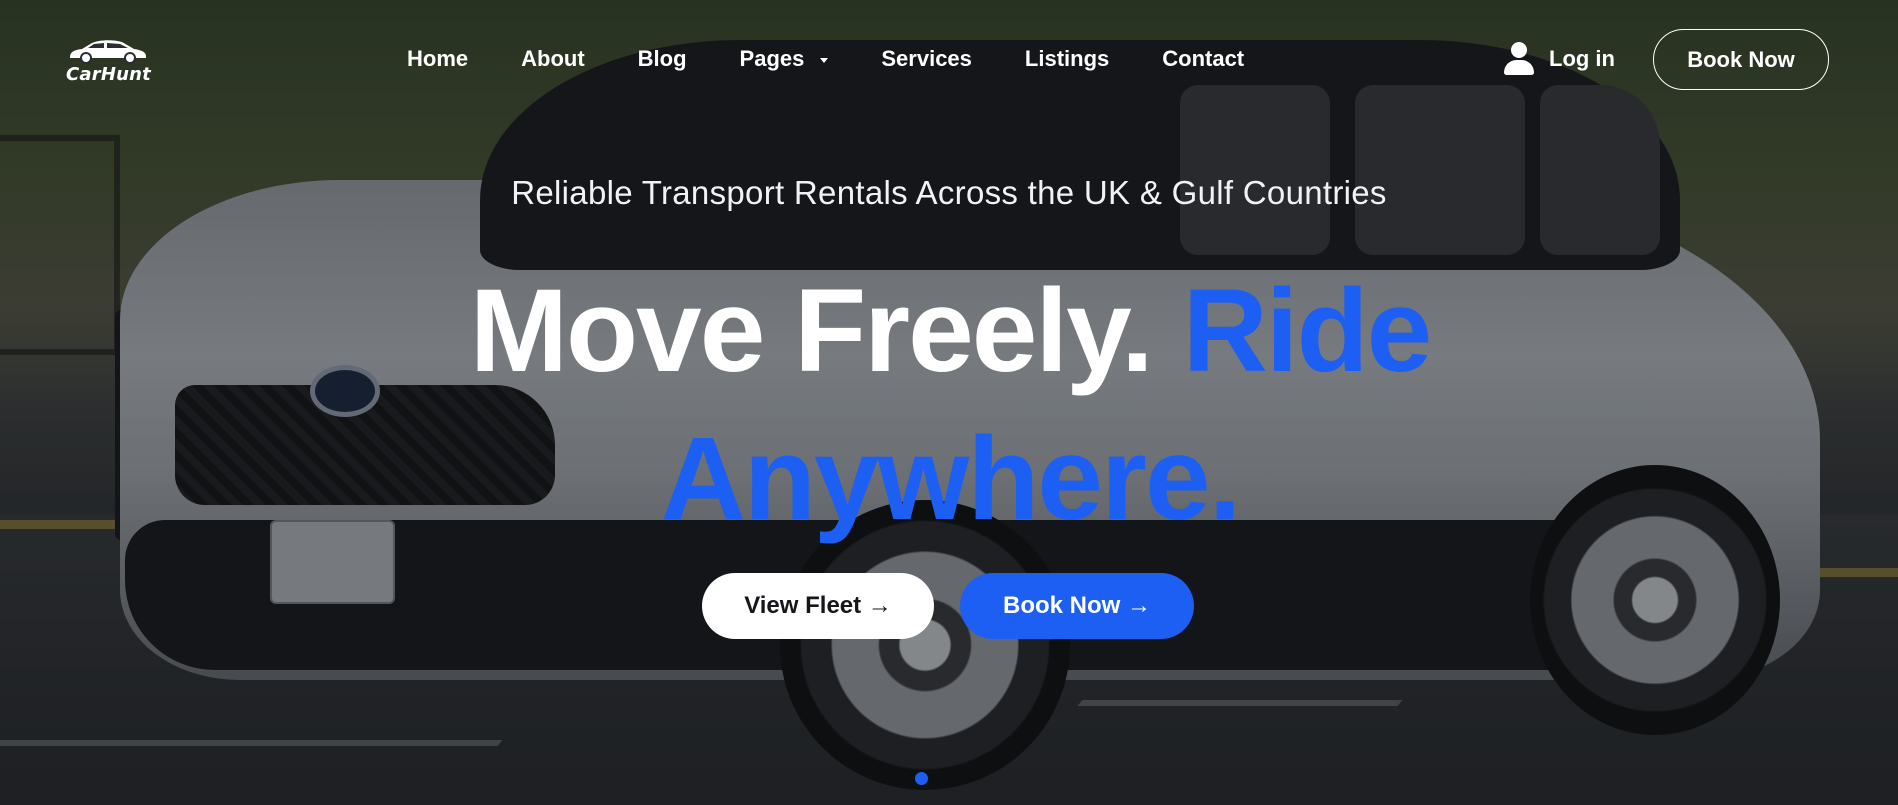  I want to click on nav-link-pages-label: Pages, so click(772, 58).